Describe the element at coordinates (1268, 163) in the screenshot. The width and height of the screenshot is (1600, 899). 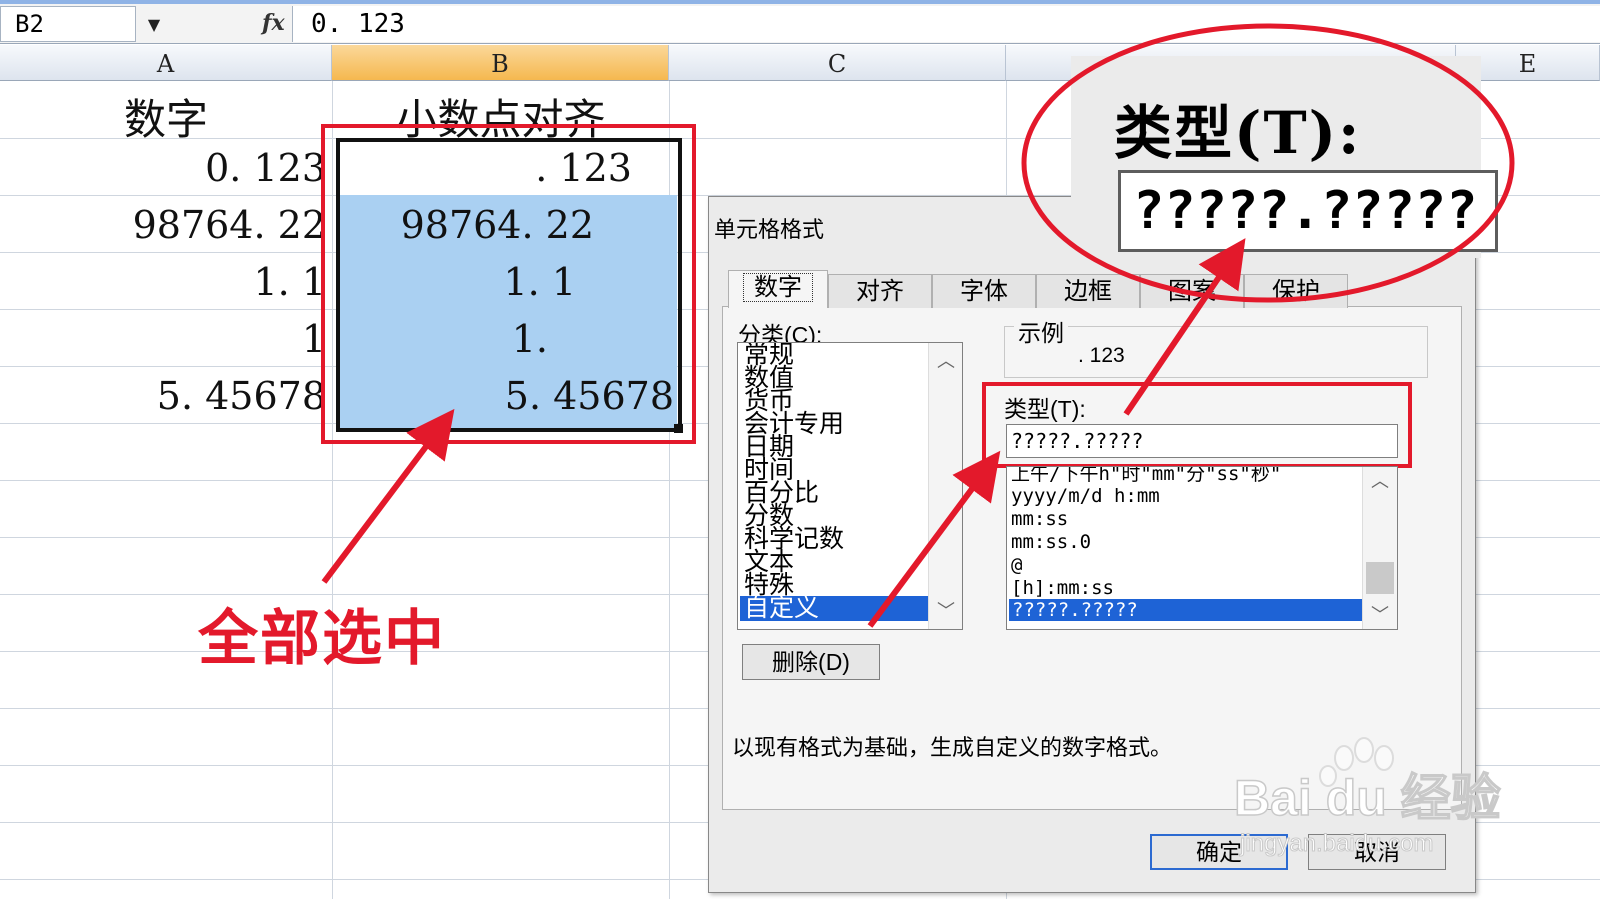
I see `zoom-highlight-ellipse` at that location.